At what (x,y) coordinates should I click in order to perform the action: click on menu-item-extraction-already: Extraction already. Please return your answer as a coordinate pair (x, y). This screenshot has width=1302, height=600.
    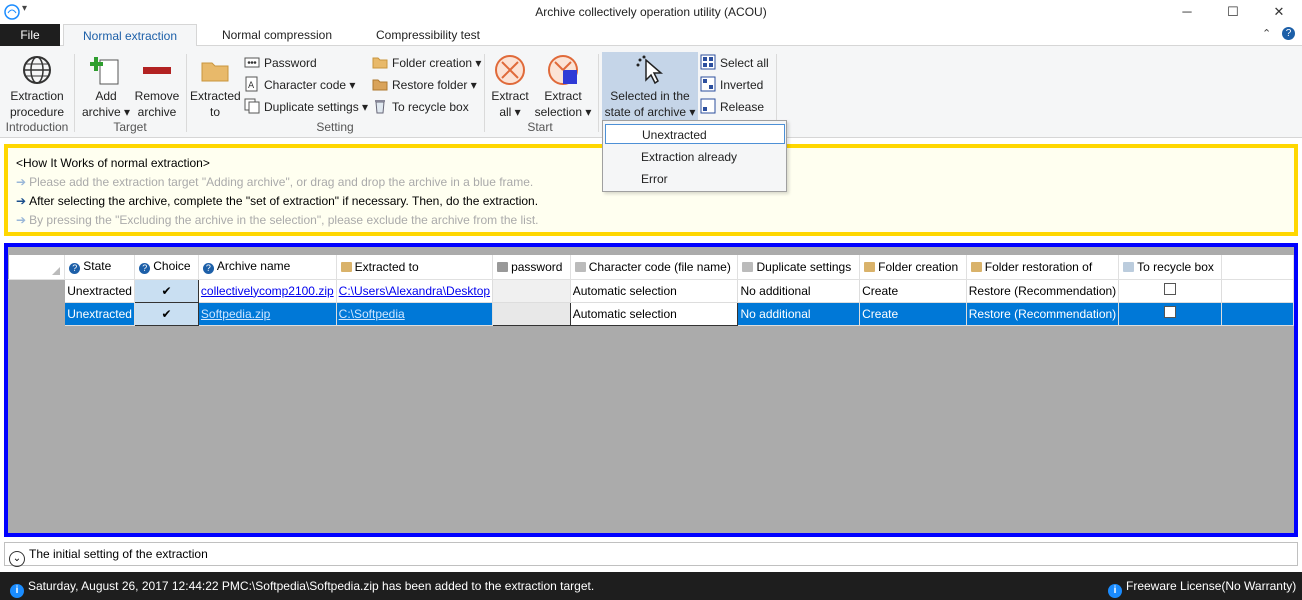
    Looking at the image, I should click on (695, 157).